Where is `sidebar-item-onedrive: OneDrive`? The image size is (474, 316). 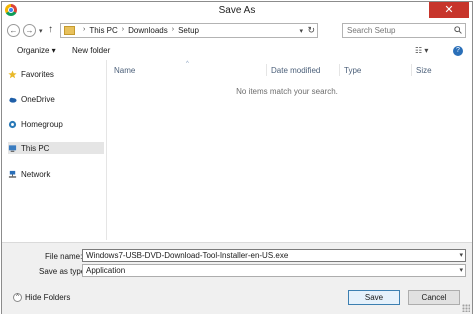 sidebar-item-onedrive: OneDrive is located at coordinates (56, 99).